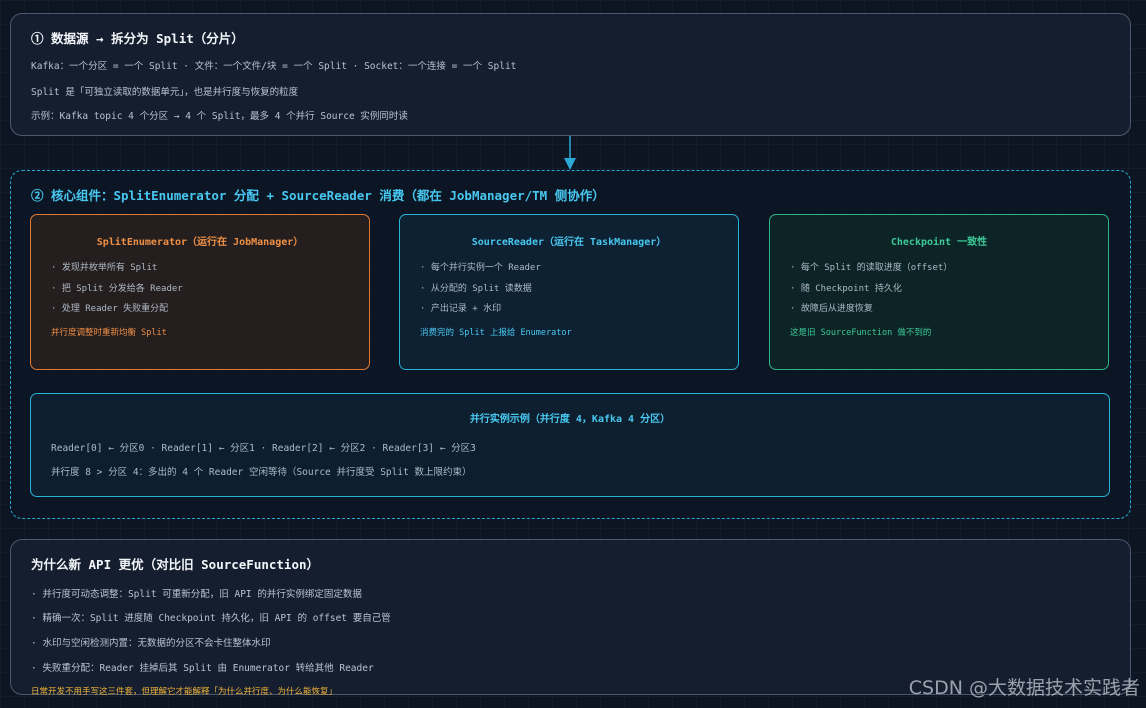  Describe the element at coordinates (151, 643) in the screenshot. I see `section3-line-3: · 水印与空闲检测内置：无数据的分区不会卡住整体水印` at that location.